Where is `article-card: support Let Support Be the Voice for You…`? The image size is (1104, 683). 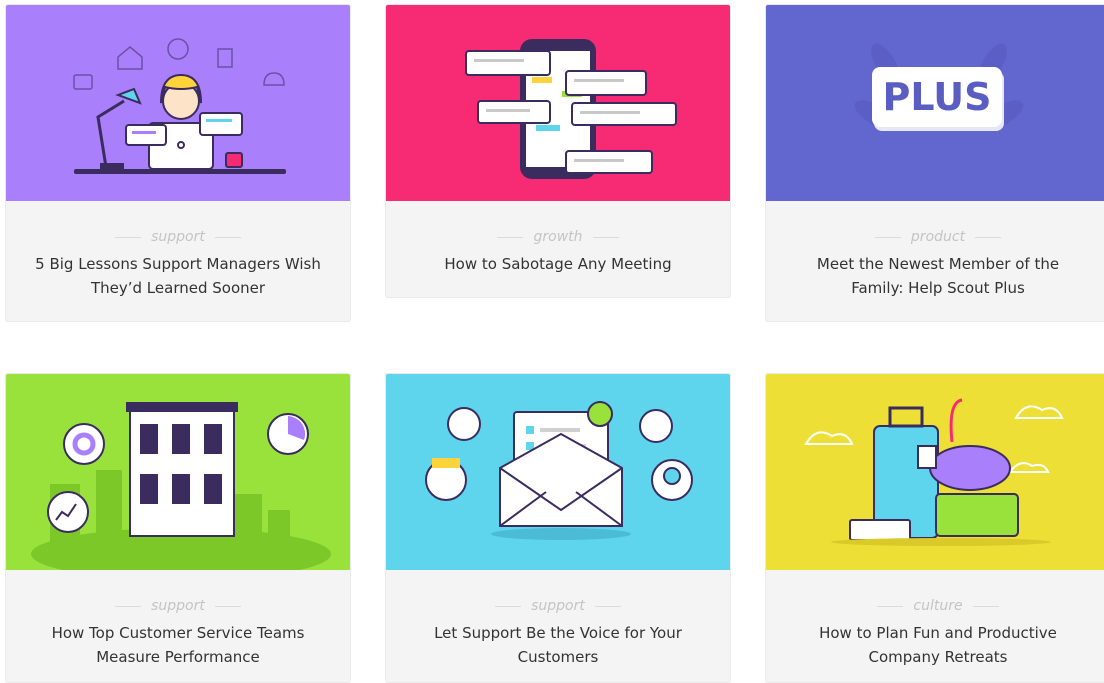 article-card: support Let Support Be the Voice for You… is located at coordinates (558, 528).